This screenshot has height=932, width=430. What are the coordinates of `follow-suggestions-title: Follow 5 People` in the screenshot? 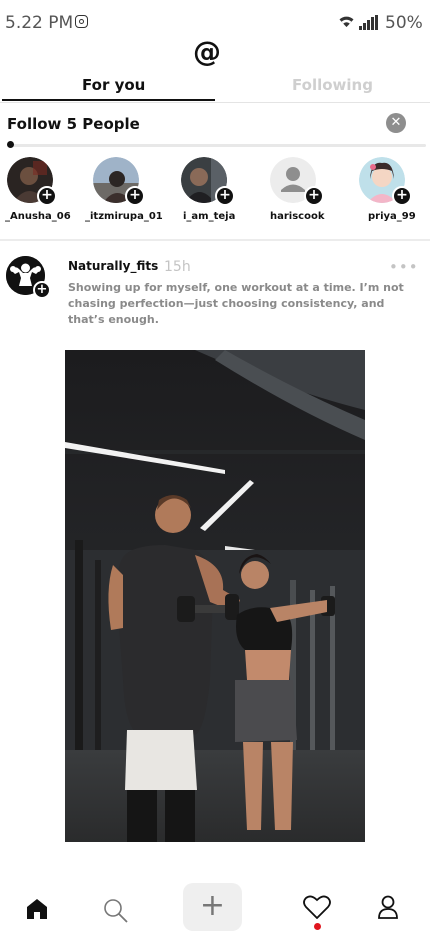 It's located at (73, 124).